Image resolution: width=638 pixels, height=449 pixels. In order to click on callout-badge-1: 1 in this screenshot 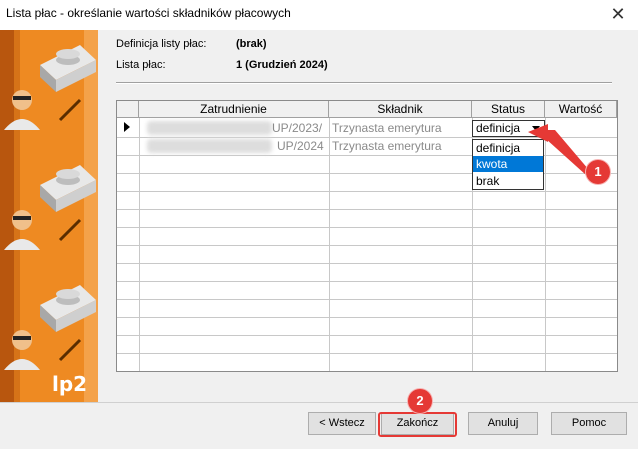, I will do `click(598, 172)`.